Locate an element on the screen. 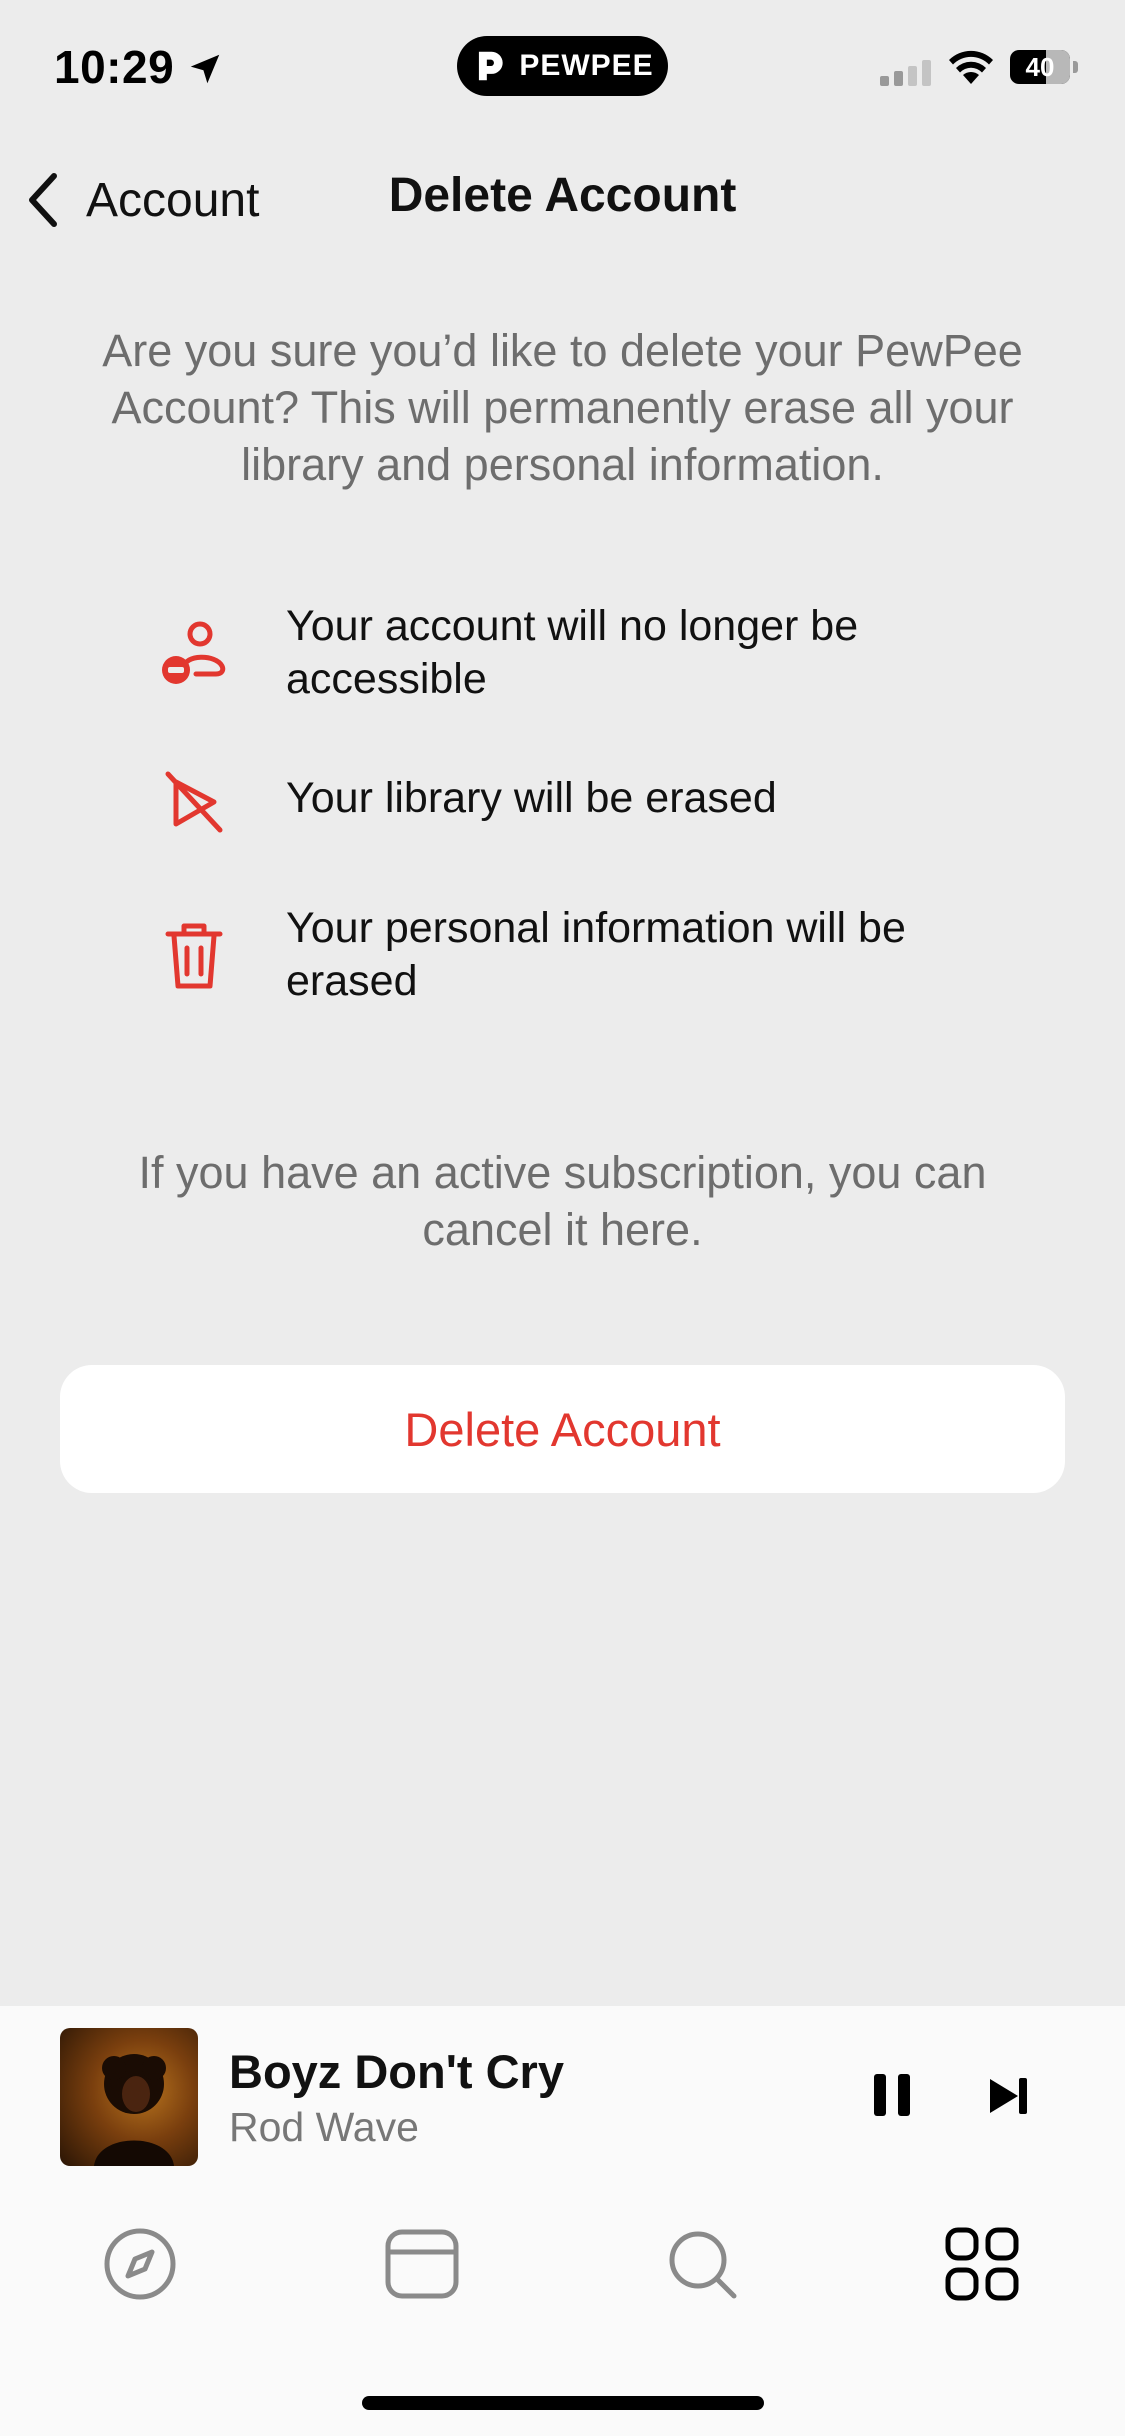 Image resolution: width=1125 pixels, height=2436 pixels. location-arrow-icon is located at coordinates (205, 69).